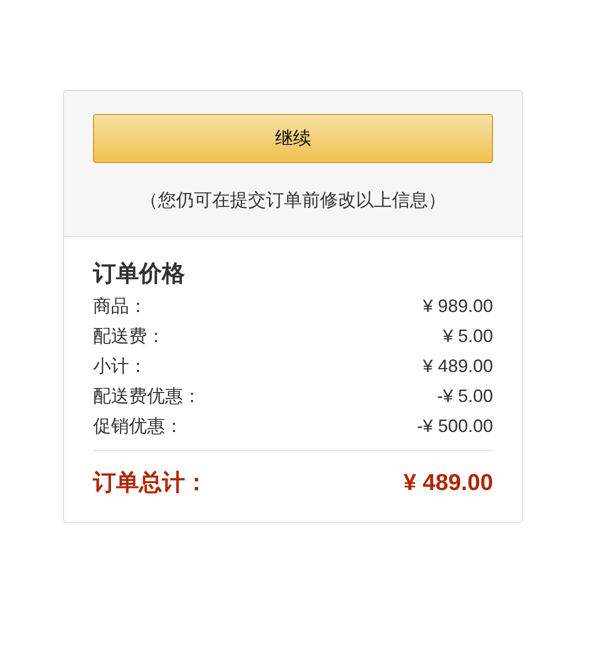  I want to click on edit-note: （您仍可在提交订单前修改以上信息）, so click(293, 200).